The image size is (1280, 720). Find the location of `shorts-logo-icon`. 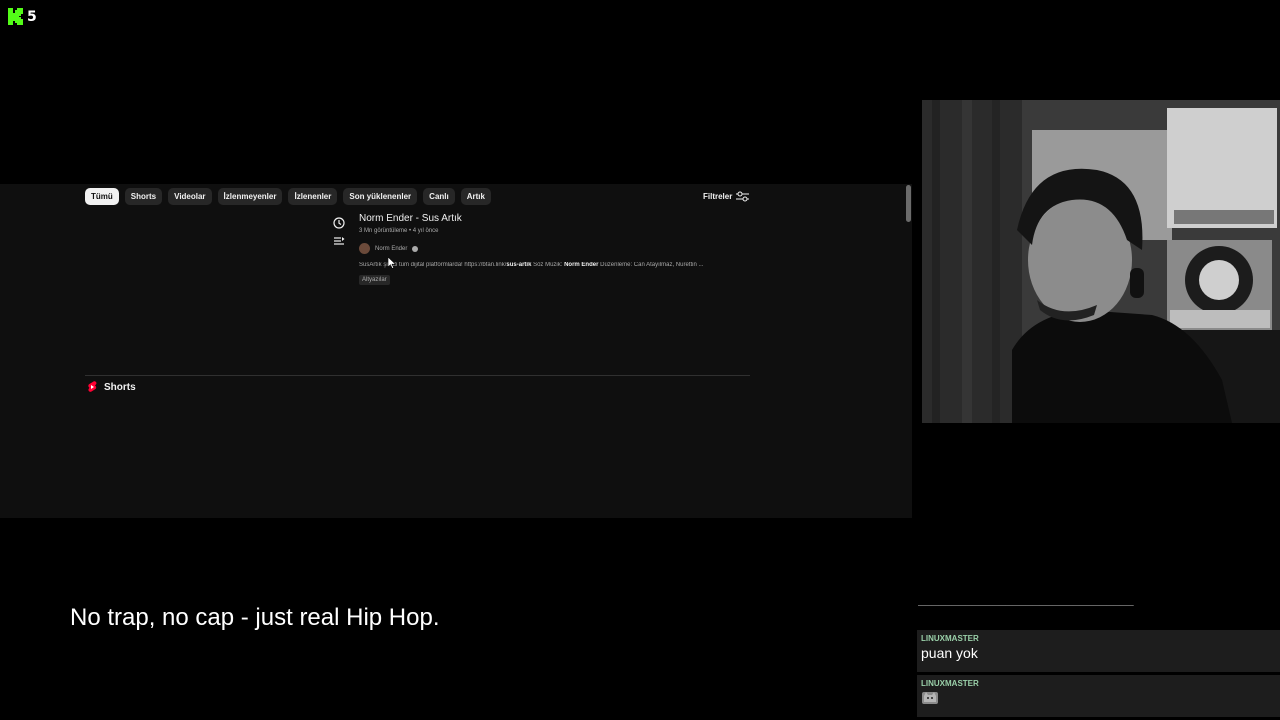

shorts-logo-icon is located at coordinates (92, 386).